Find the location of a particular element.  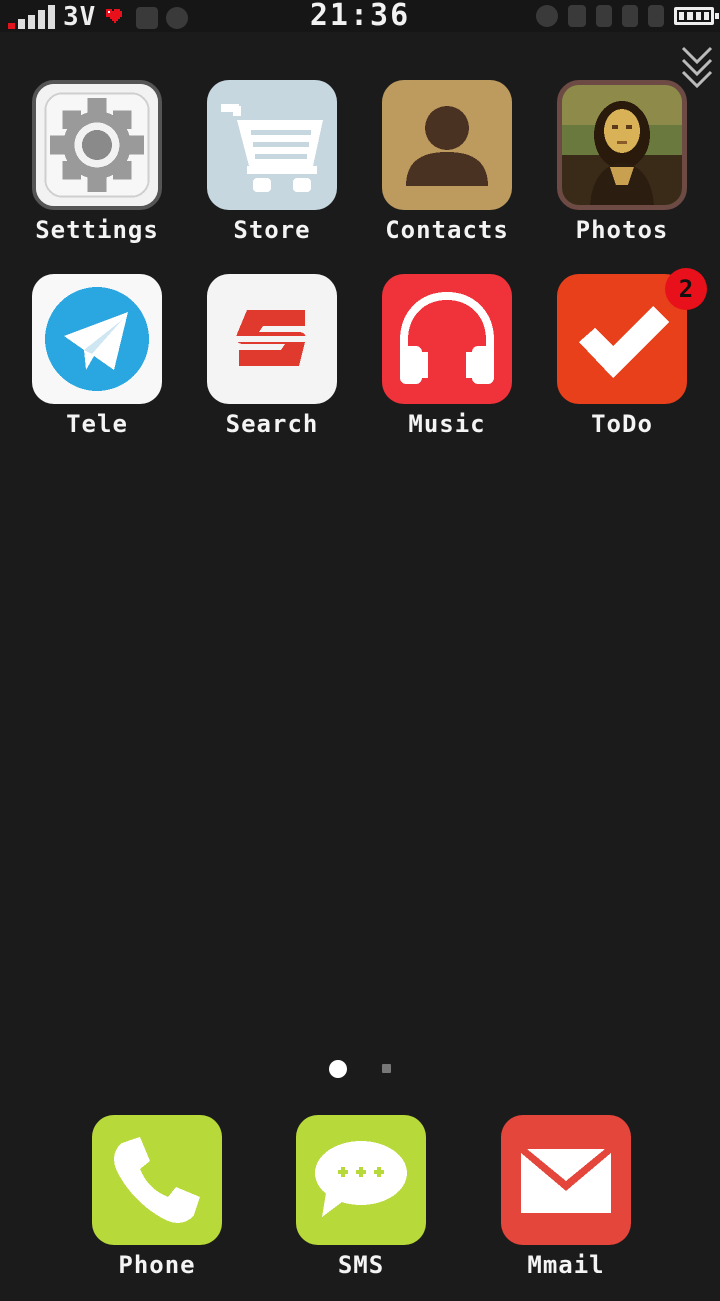

app-tele: Tele is located at coordinates (97, 356).